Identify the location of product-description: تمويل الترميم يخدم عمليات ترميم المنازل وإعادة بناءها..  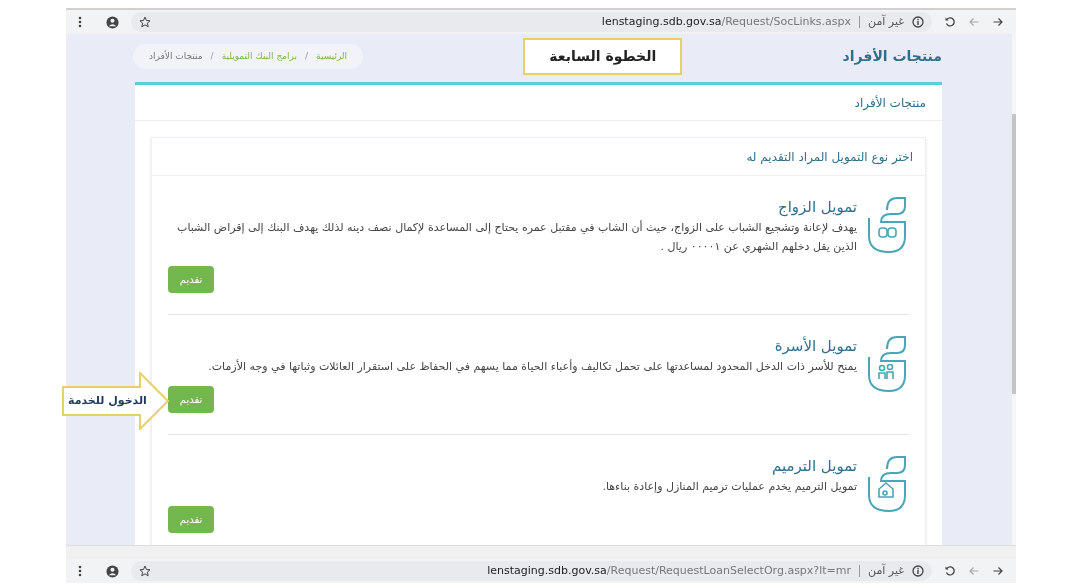
(729, 487).